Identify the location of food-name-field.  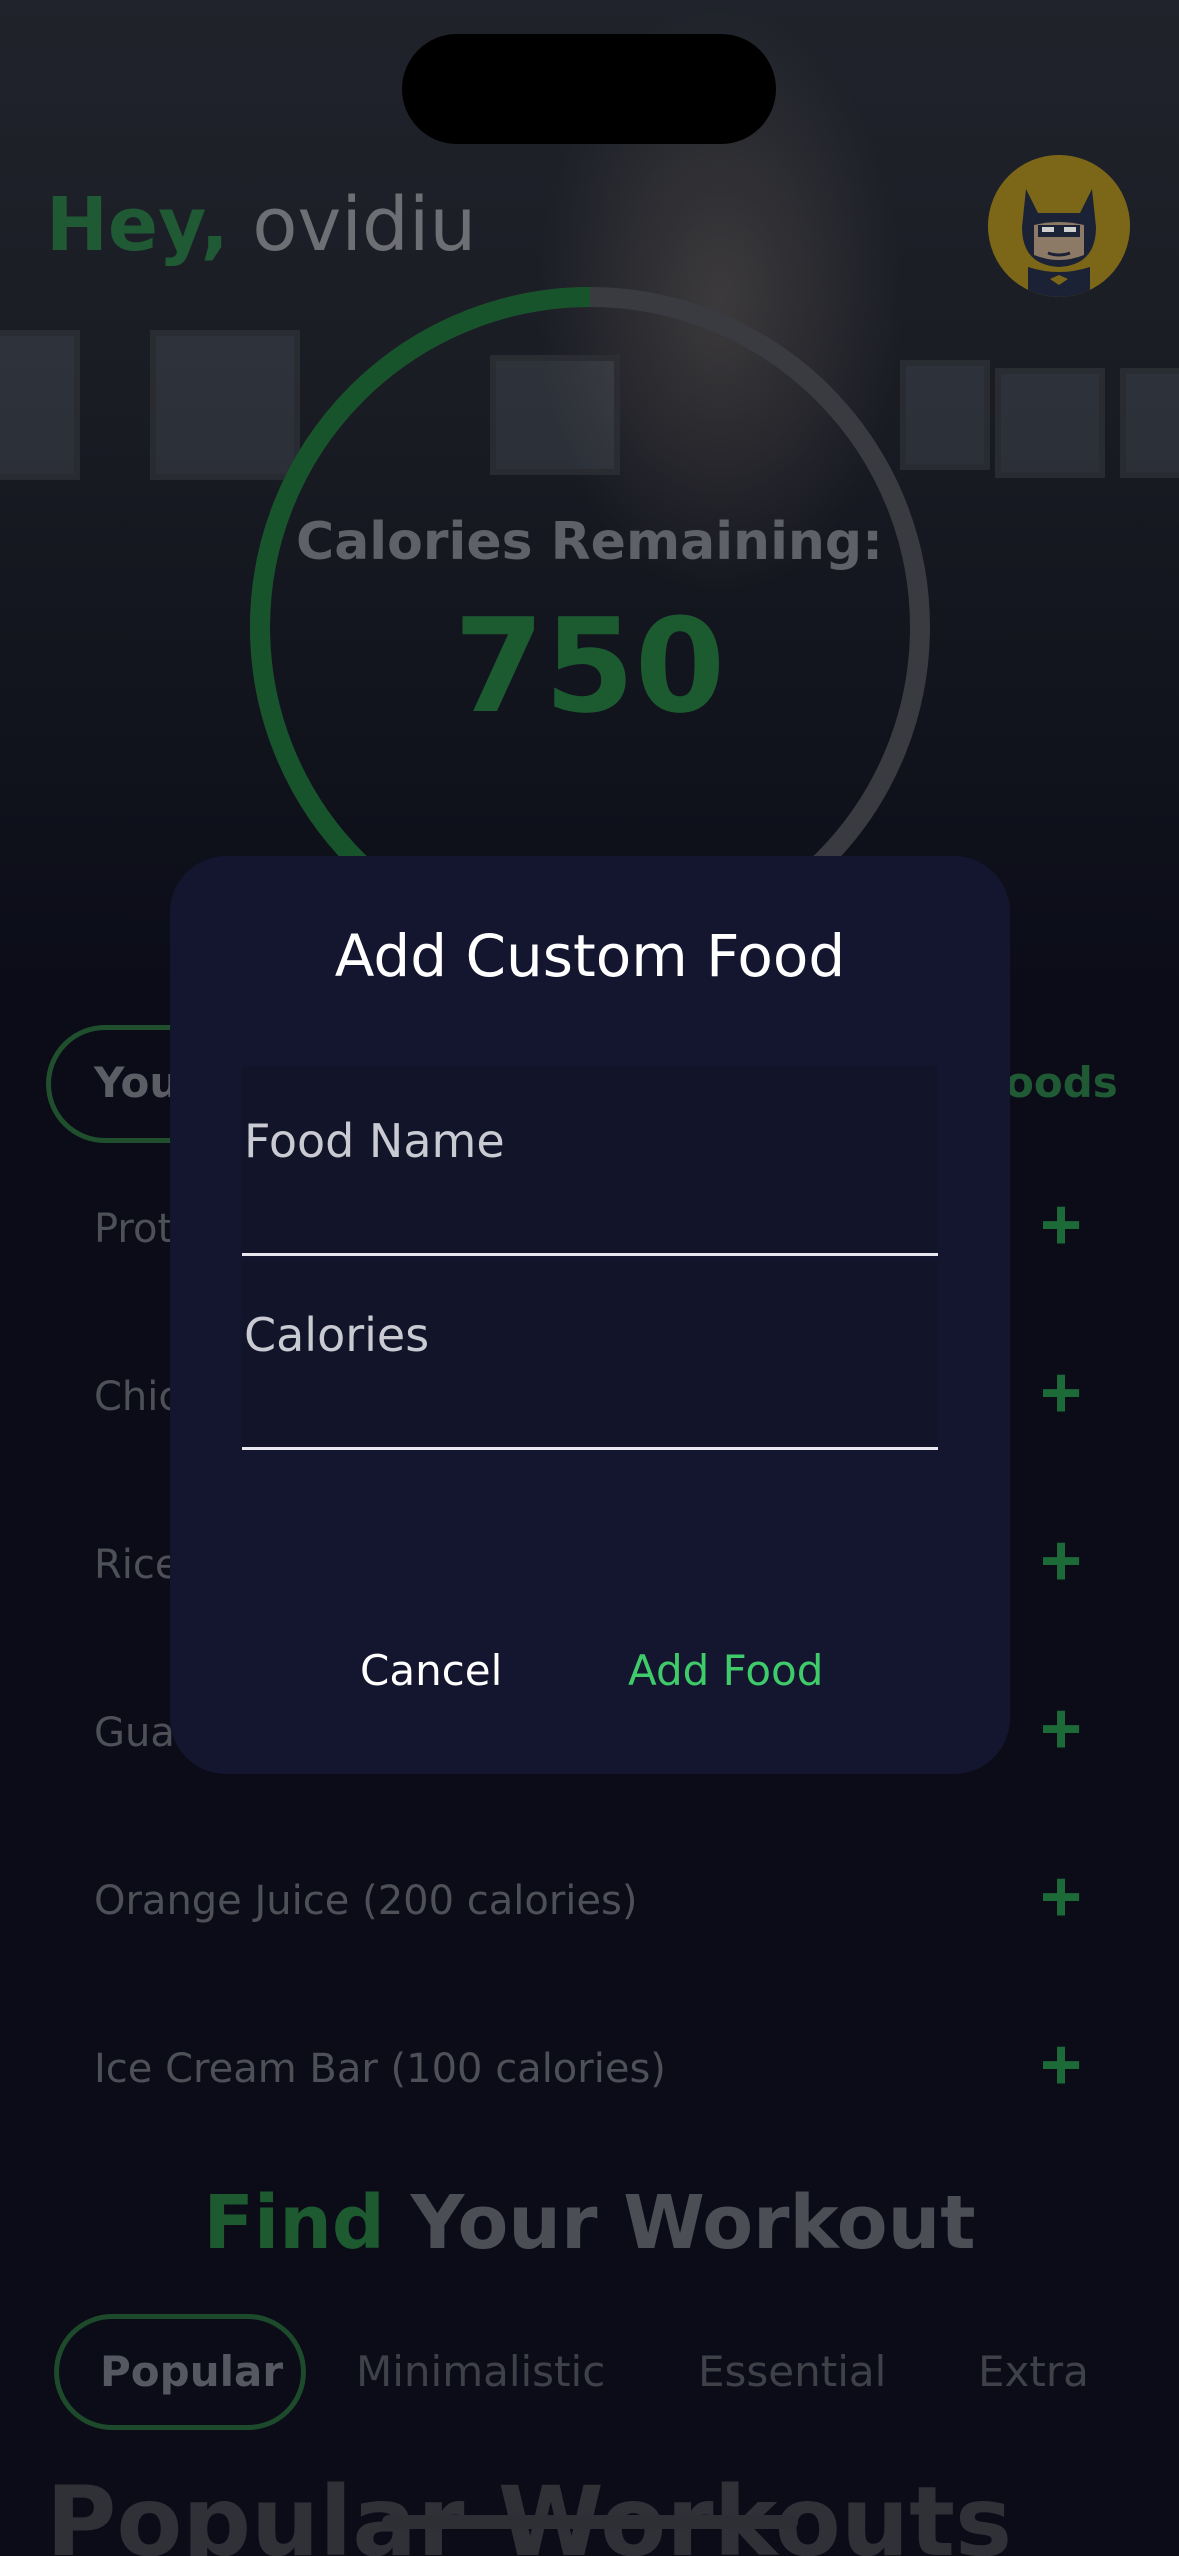
(590, 1161).